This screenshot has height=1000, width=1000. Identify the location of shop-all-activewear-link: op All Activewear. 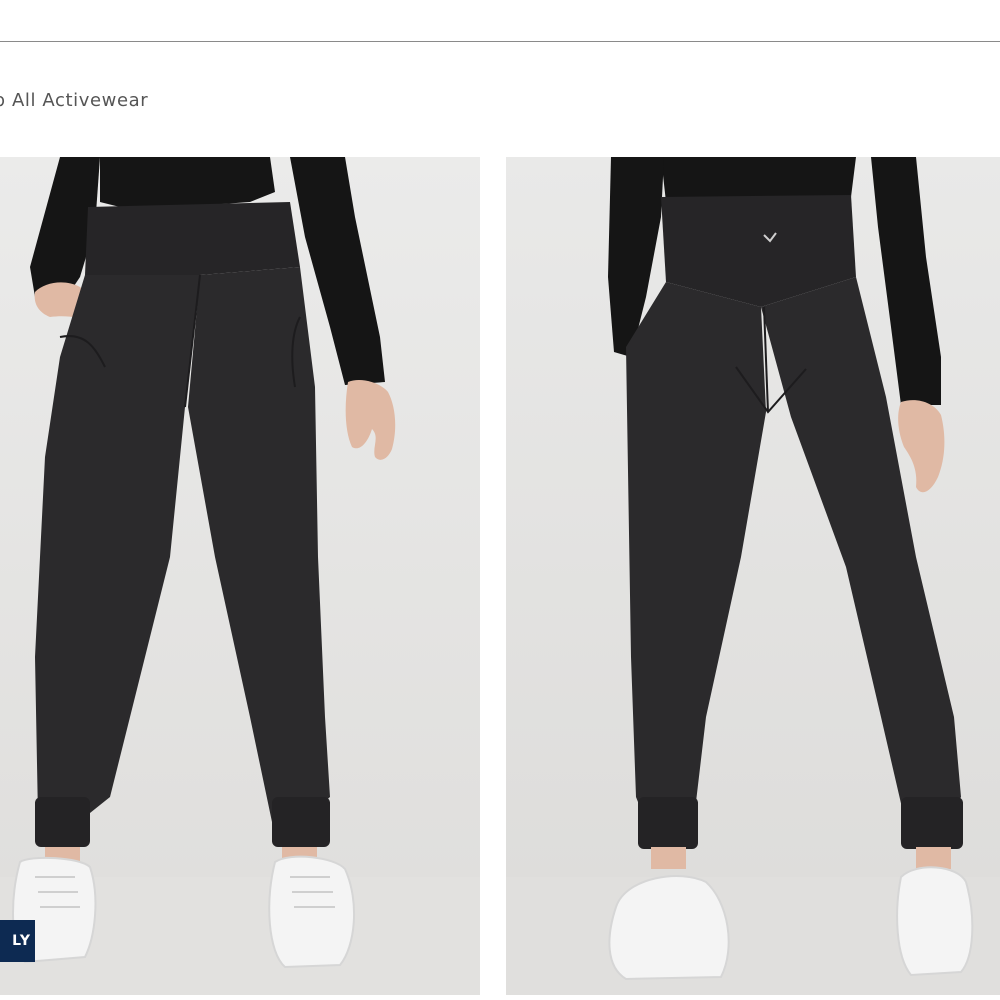
(74, 100).